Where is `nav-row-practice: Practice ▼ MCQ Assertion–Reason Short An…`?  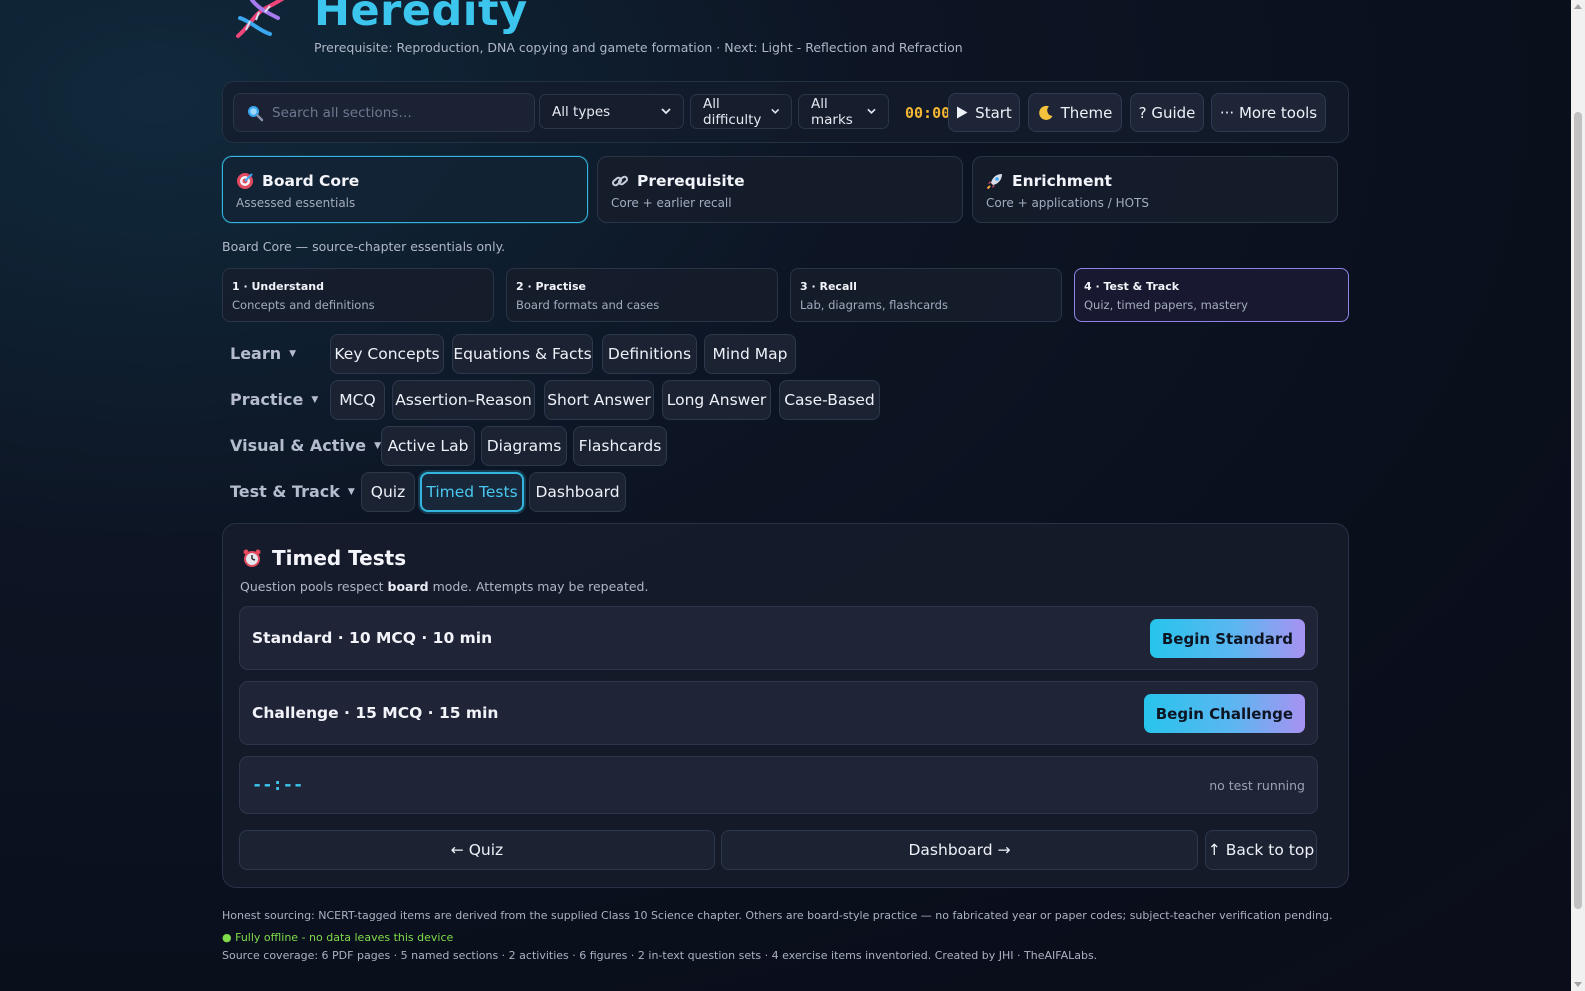
nav-row-practice: Practice ▼ MCQ Assertion–Reason Short An… is located at coordinates (785, 400).